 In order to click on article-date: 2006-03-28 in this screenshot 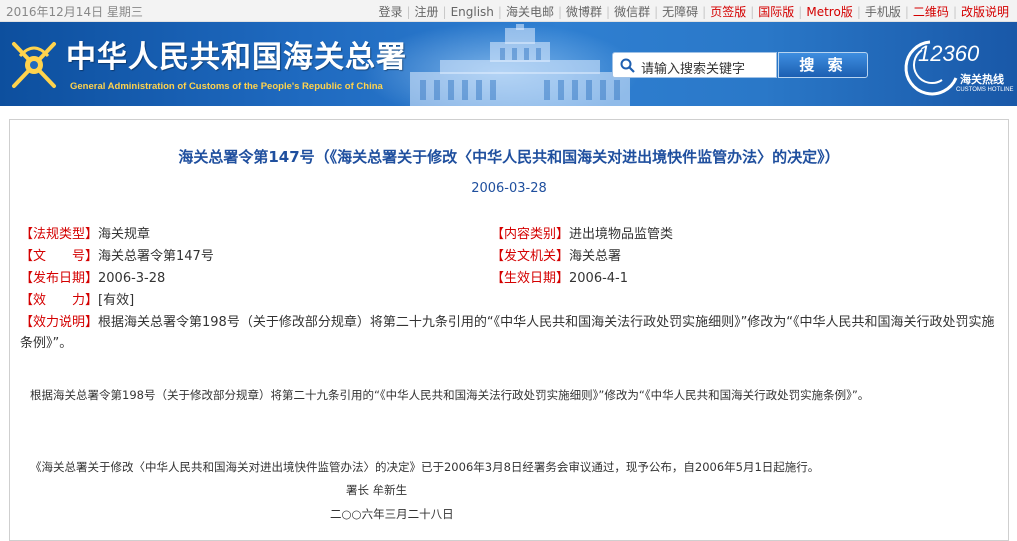, I will do `click(509, 188)`.